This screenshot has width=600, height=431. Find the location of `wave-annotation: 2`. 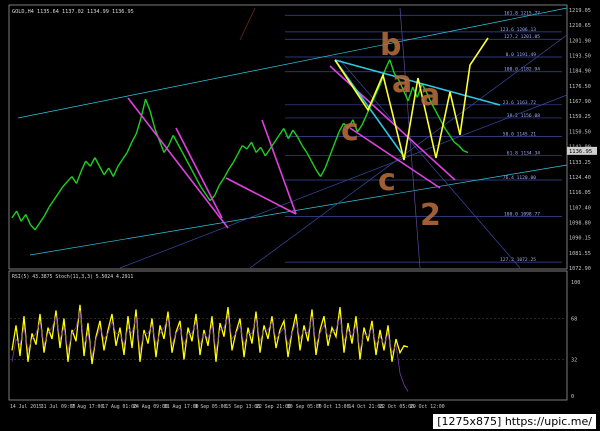

wave-annotation: 2 is located at coordinates (430, 215).